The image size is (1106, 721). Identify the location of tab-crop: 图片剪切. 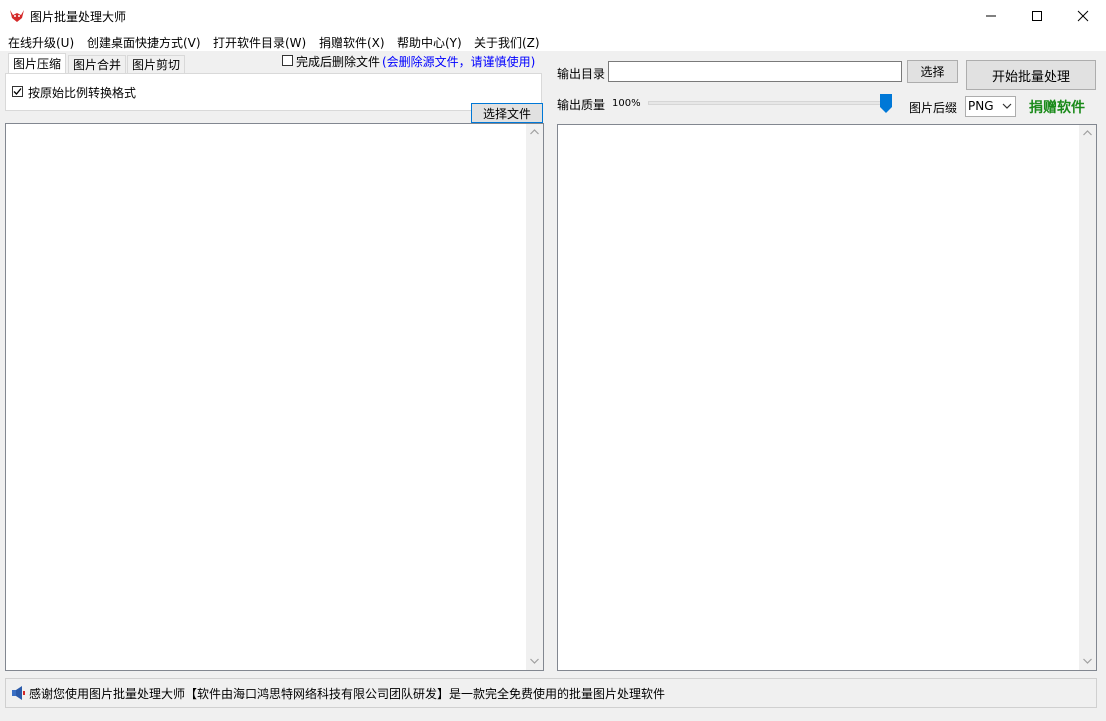
(156, 64).